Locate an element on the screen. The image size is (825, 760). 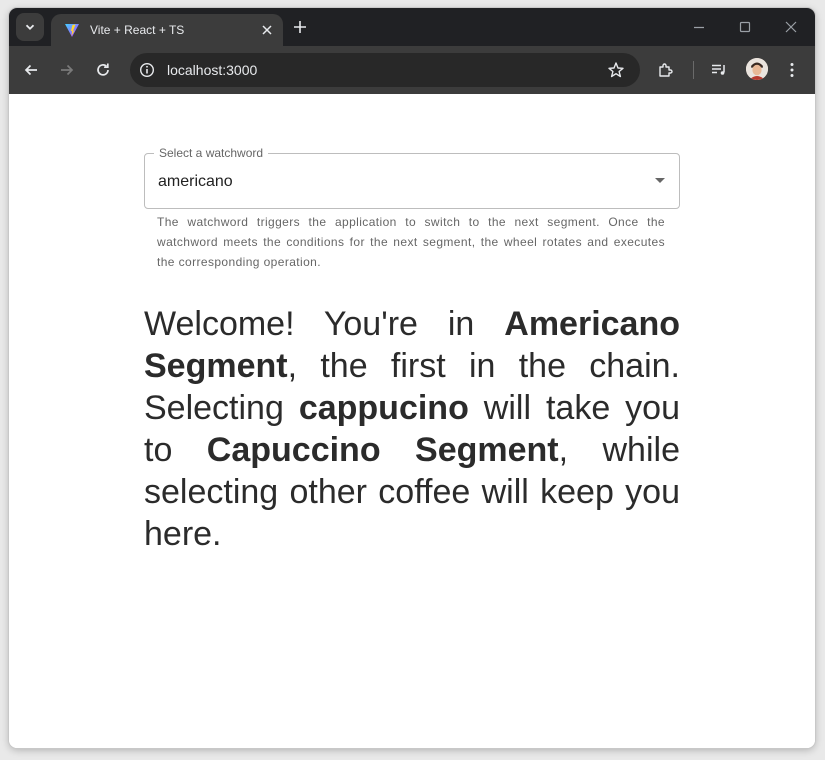
back-arrow-icon is located at coordinates (31, 70).